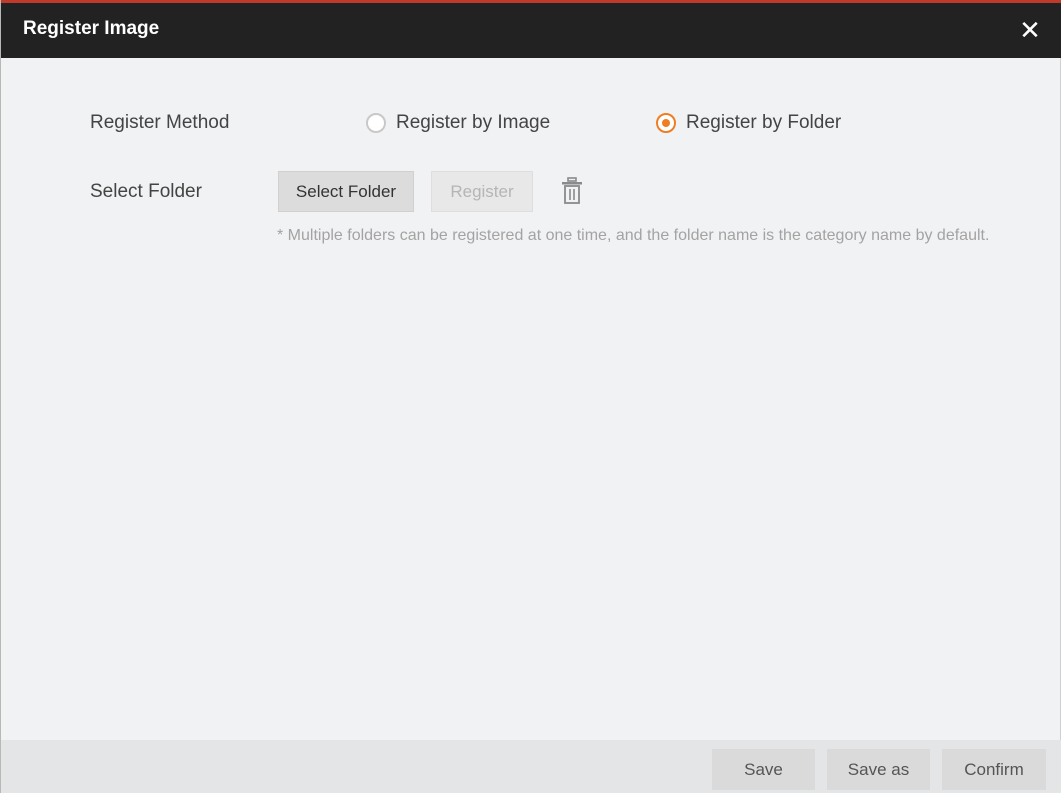 Image resolution: width=1061 pixels, height=793 pixels. I want to click on radio-register-by-folder: Register by Folder, so click(748, 123).